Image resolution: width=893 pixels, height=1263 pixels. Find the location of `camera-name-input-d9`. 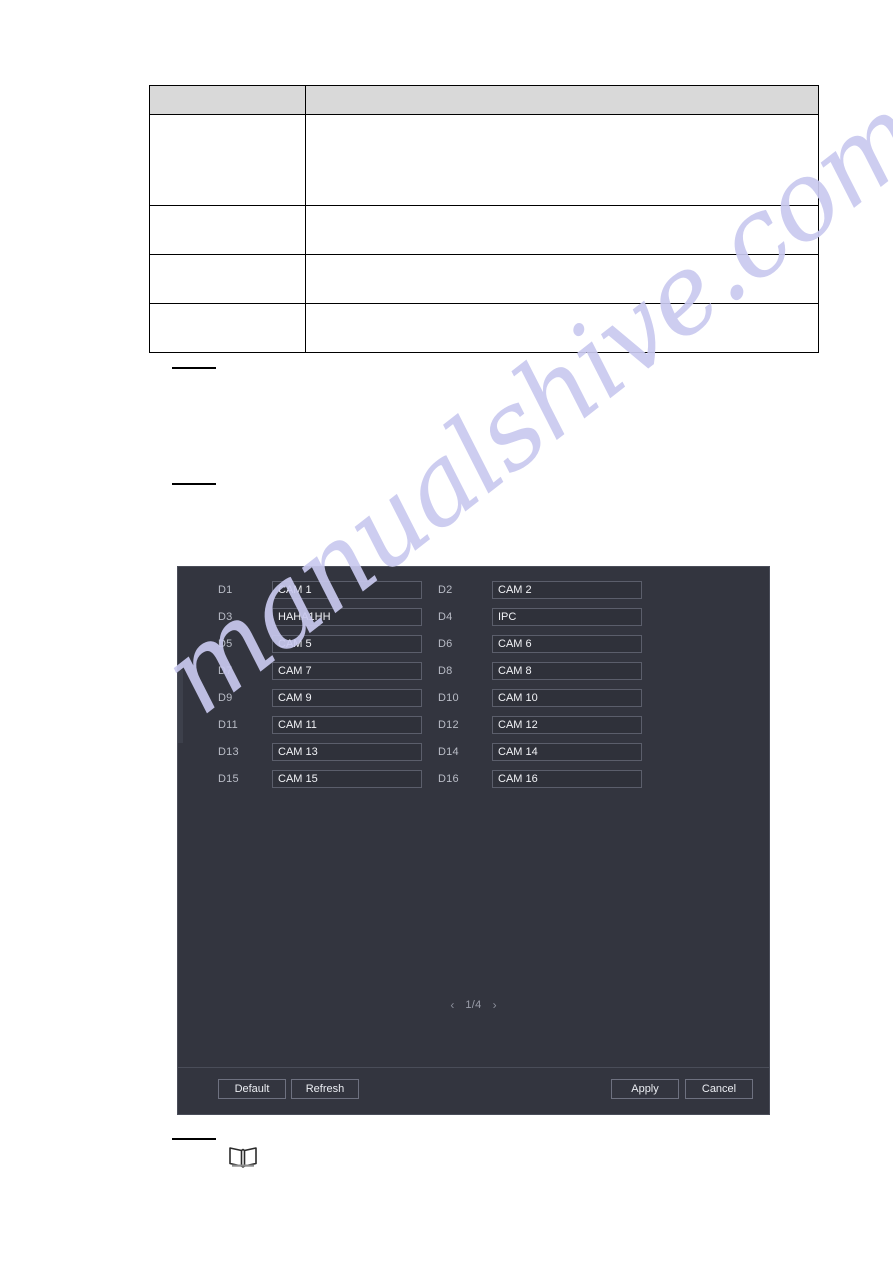

camera-name-input-d9 is located at coordinates (347, 698).